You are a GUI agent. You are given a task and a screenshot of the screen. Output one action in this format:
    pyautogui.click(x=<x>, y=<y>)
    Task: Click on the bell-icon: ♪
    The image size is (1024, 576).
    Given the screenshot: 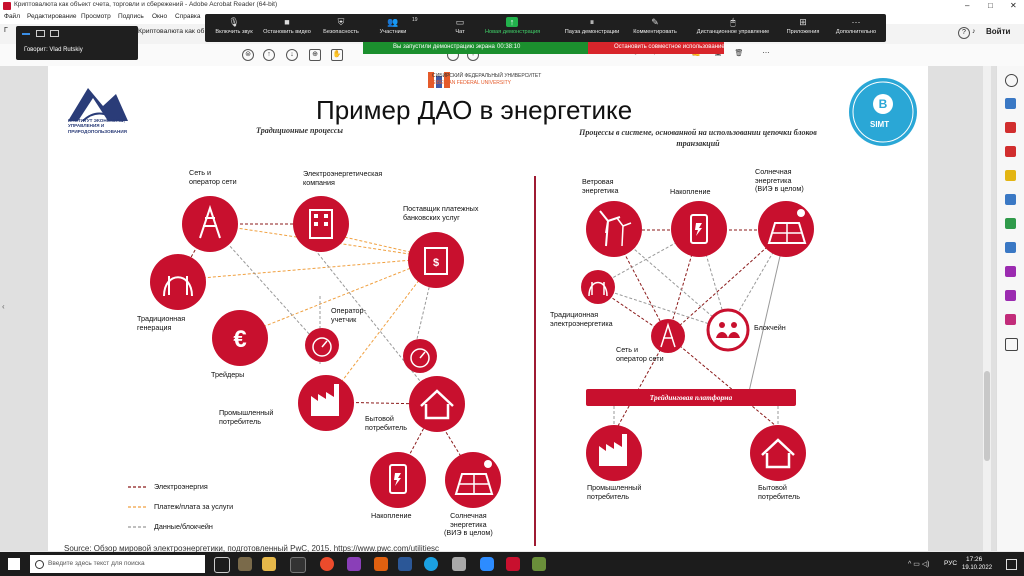 What is the action you would take?
    pyautogui.click(x=974, y=31)
    